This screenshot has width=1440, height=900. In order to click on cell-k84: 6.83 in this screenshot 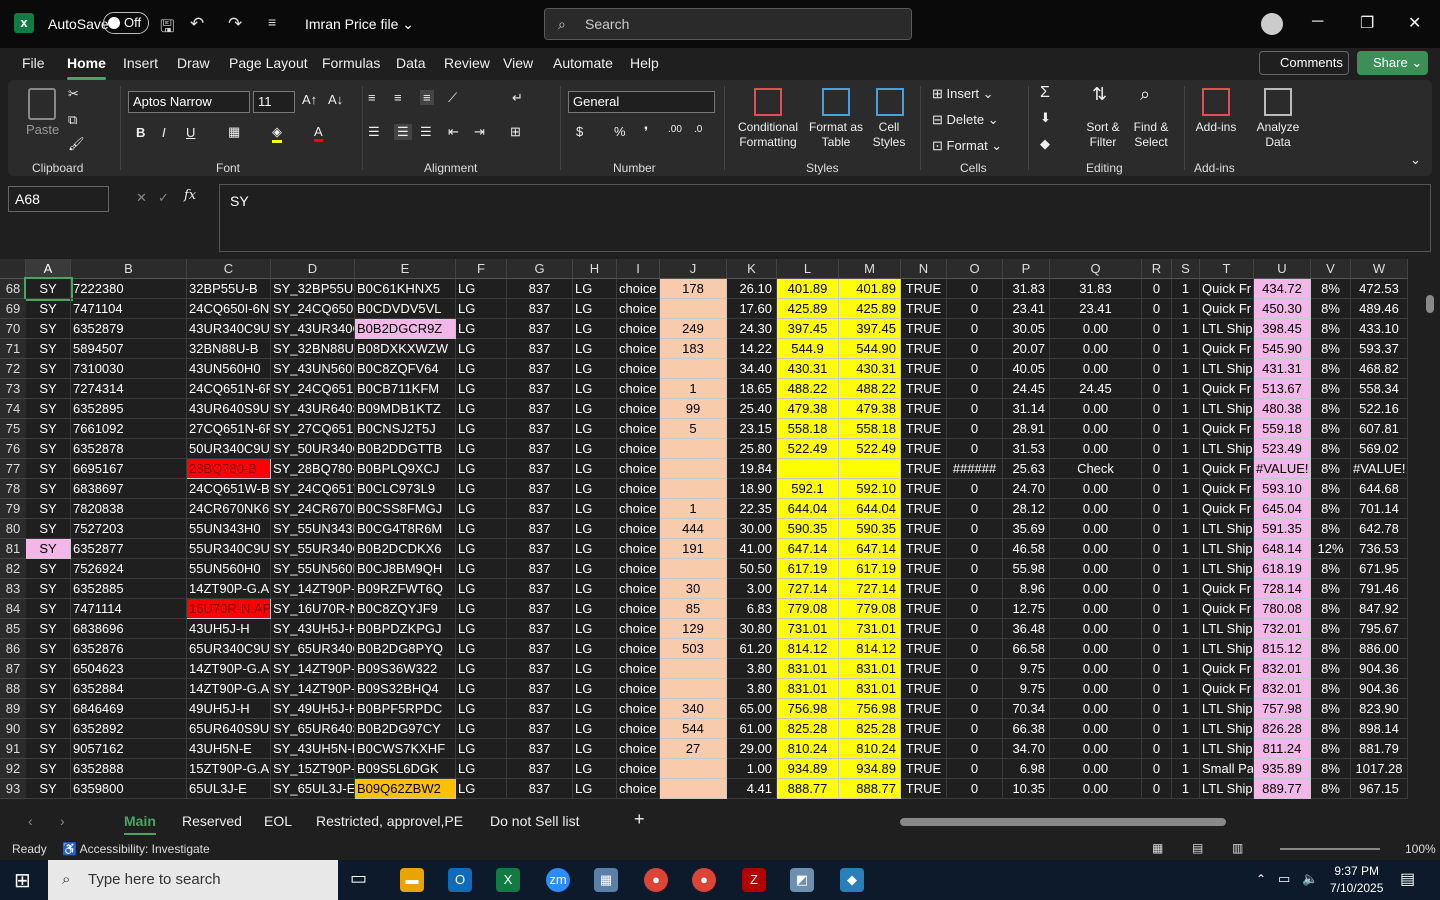, I will do `click(752, 609)`.